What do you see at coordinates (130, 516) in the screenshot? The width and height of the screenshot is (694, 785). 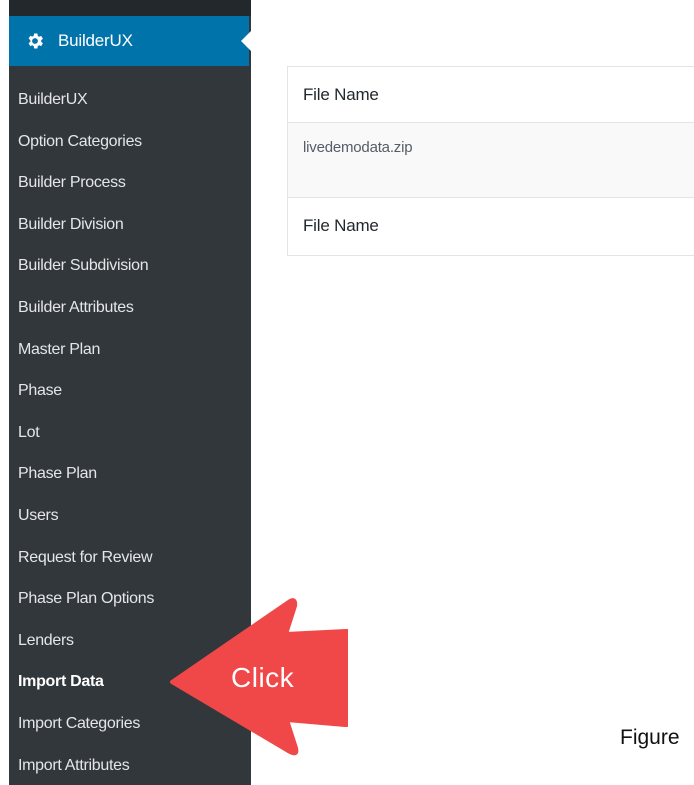 I see `sidebar-item-users: Users` at bounding box center [130, 516].